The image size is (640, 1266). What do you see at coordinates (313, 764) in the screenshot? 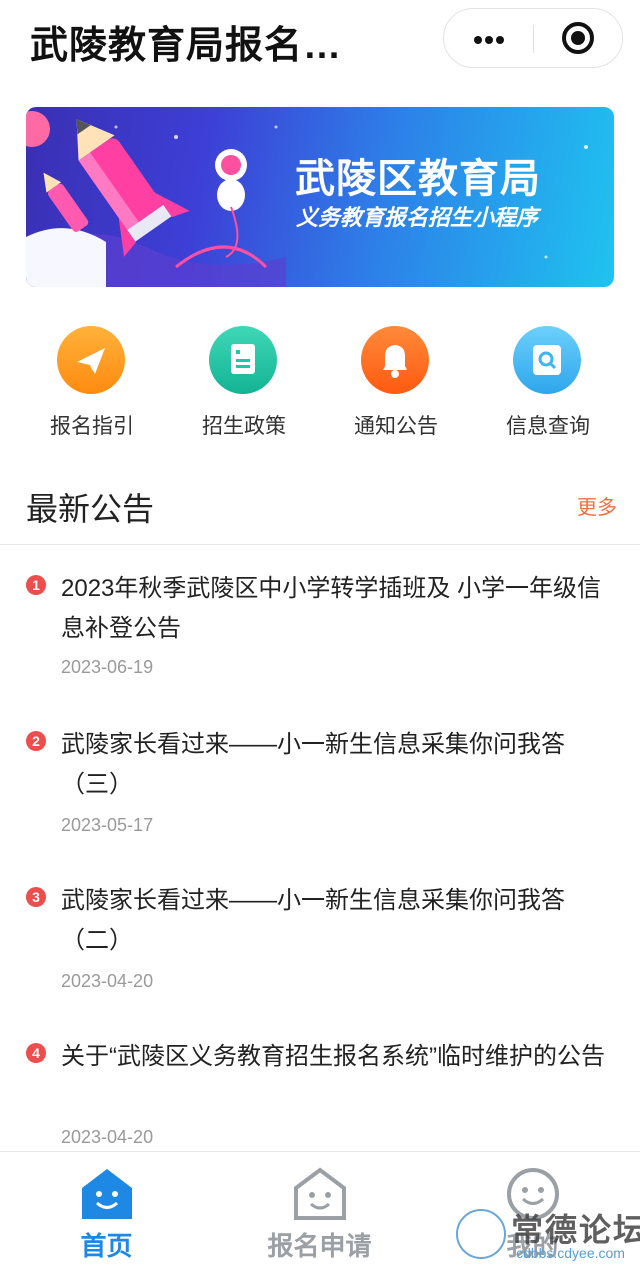
I see `notice-title: 武陵家长看过来——小一新生信息采集你问我答（三）` at bounding box center [313, 764].